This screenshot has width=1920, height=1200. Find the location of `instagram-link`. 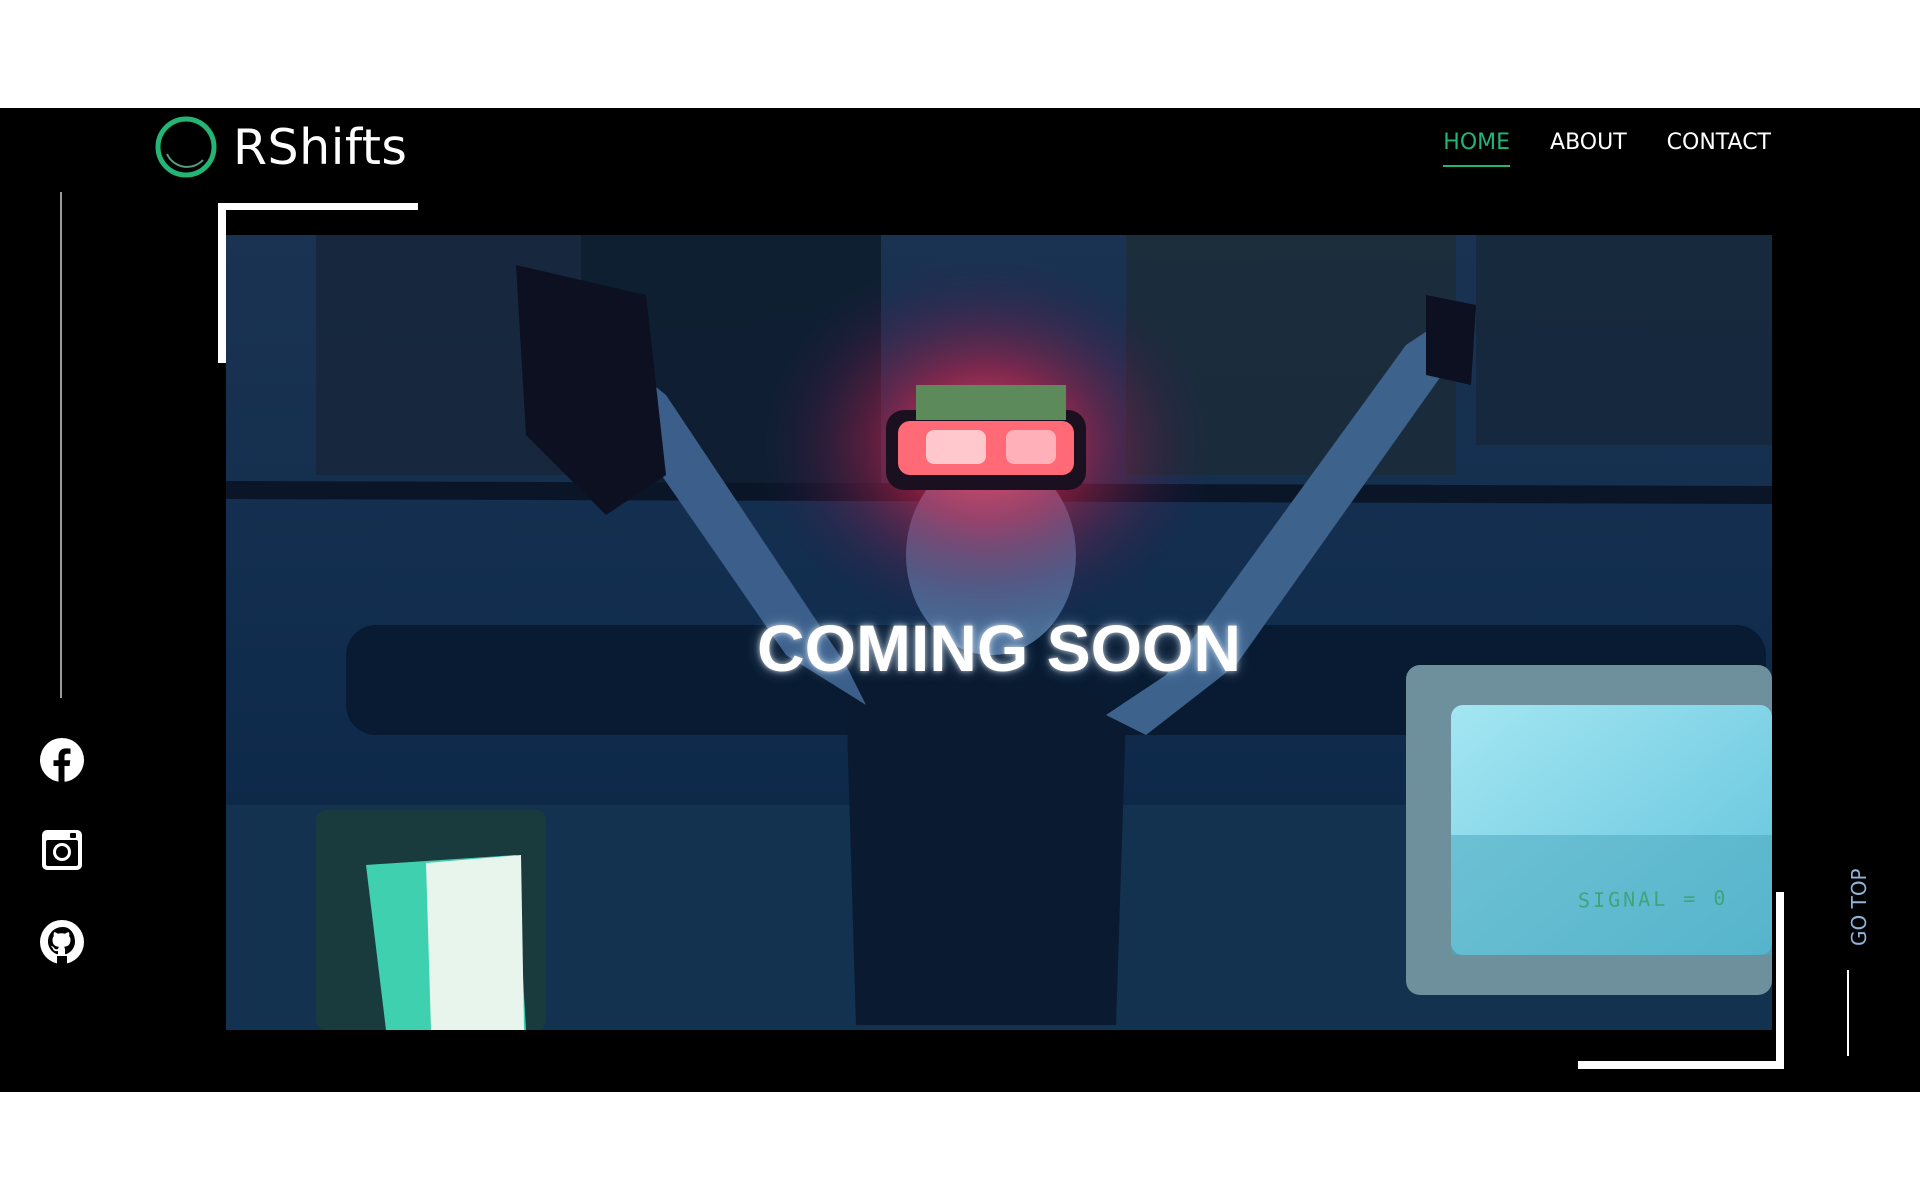

instagram-link is located at coordinates (62, 850).